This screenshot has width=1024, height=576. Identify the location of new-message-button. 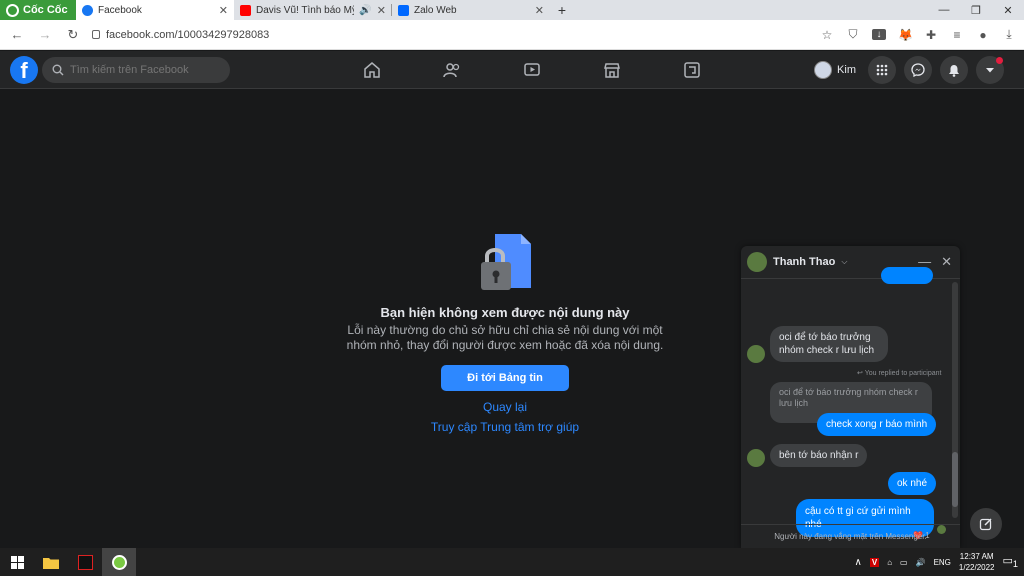
(986, 524).